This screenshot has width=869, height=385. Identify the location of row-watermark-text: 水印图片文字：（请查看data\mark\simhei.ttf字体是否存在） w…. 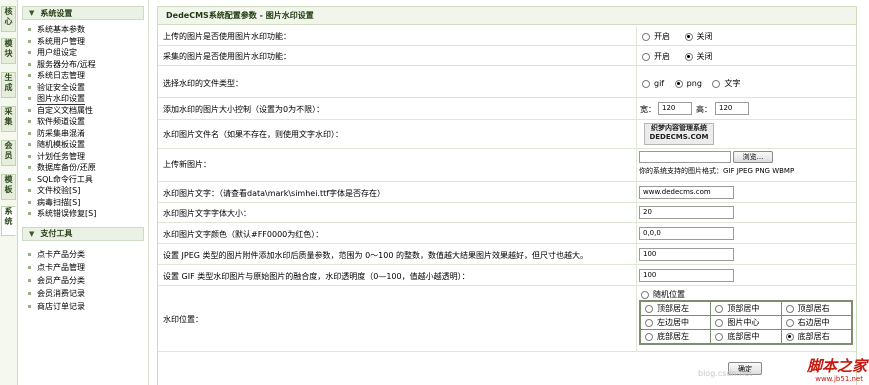
(507, 192).